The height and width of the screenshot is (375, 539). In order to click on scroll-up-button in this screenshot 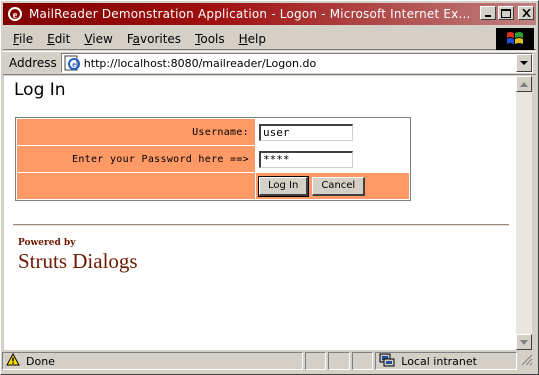, I will do `click(524, 84)`.